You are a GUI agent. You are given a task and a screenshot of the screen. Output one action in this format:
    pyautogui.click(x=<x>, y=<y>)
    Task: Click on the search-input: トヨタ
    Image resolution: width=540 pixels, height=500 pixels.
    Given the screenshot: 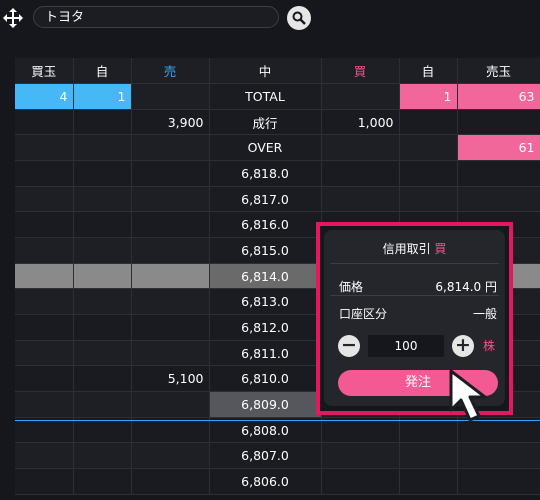 What is the action you would take?
    pyautogui.click(x=156, y=17)
    